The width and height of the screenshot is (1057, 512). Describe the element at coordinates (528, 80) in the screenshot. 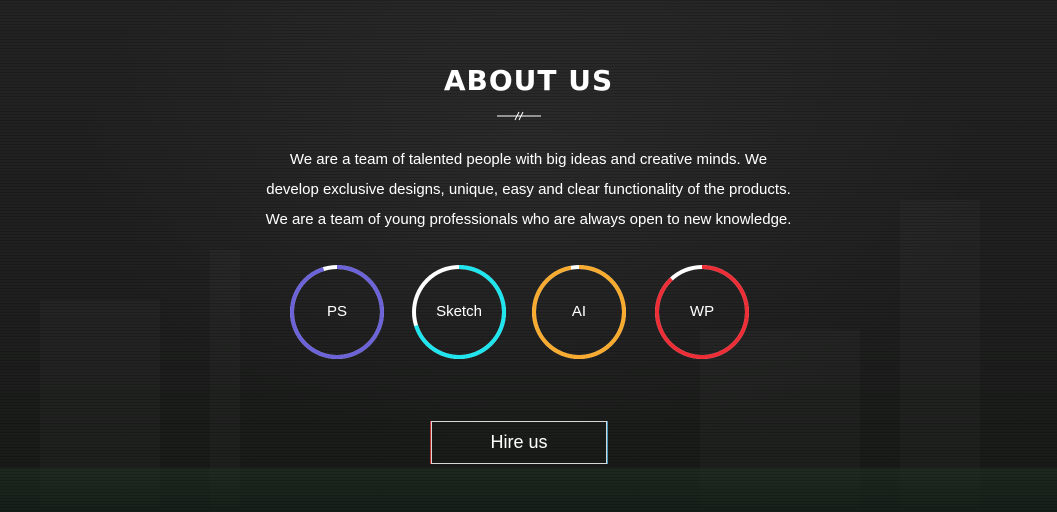

I see `section-title: ABOUT US` at that location.